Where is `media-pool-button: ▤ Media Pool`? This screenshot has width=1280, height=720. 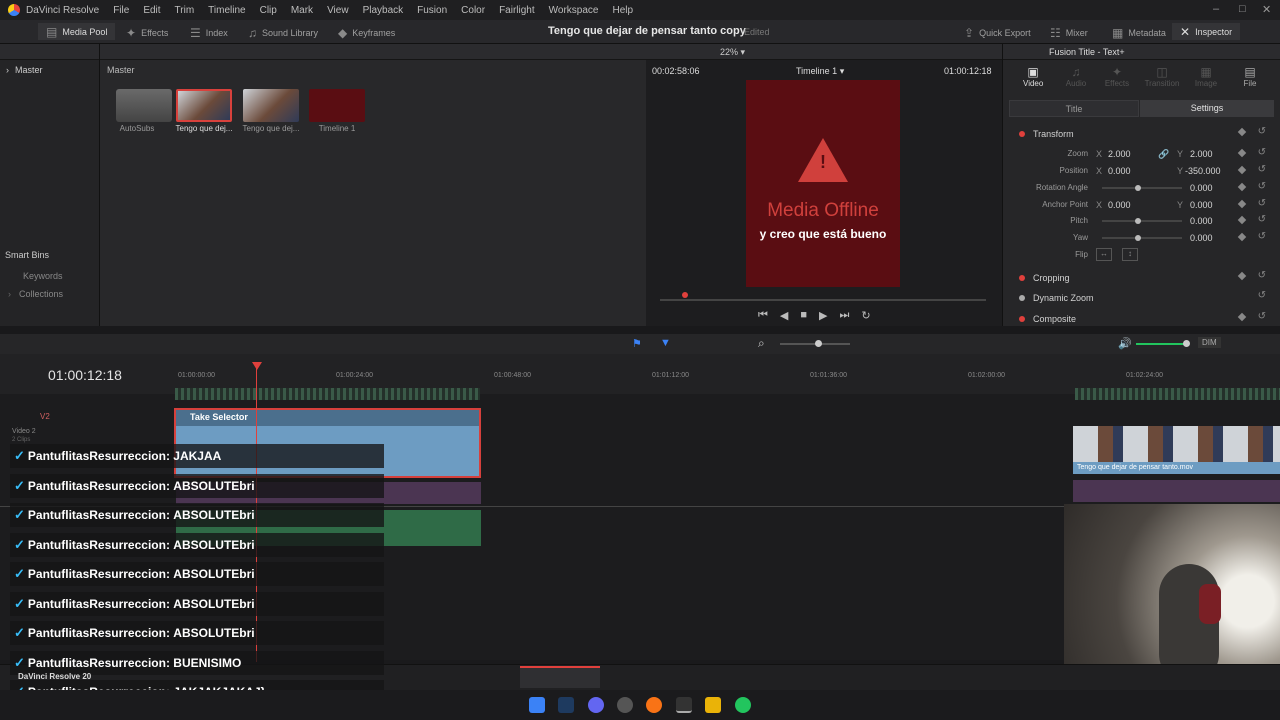
media-pool-button: ▤ Media Pool is located at coordinates (77, 31).